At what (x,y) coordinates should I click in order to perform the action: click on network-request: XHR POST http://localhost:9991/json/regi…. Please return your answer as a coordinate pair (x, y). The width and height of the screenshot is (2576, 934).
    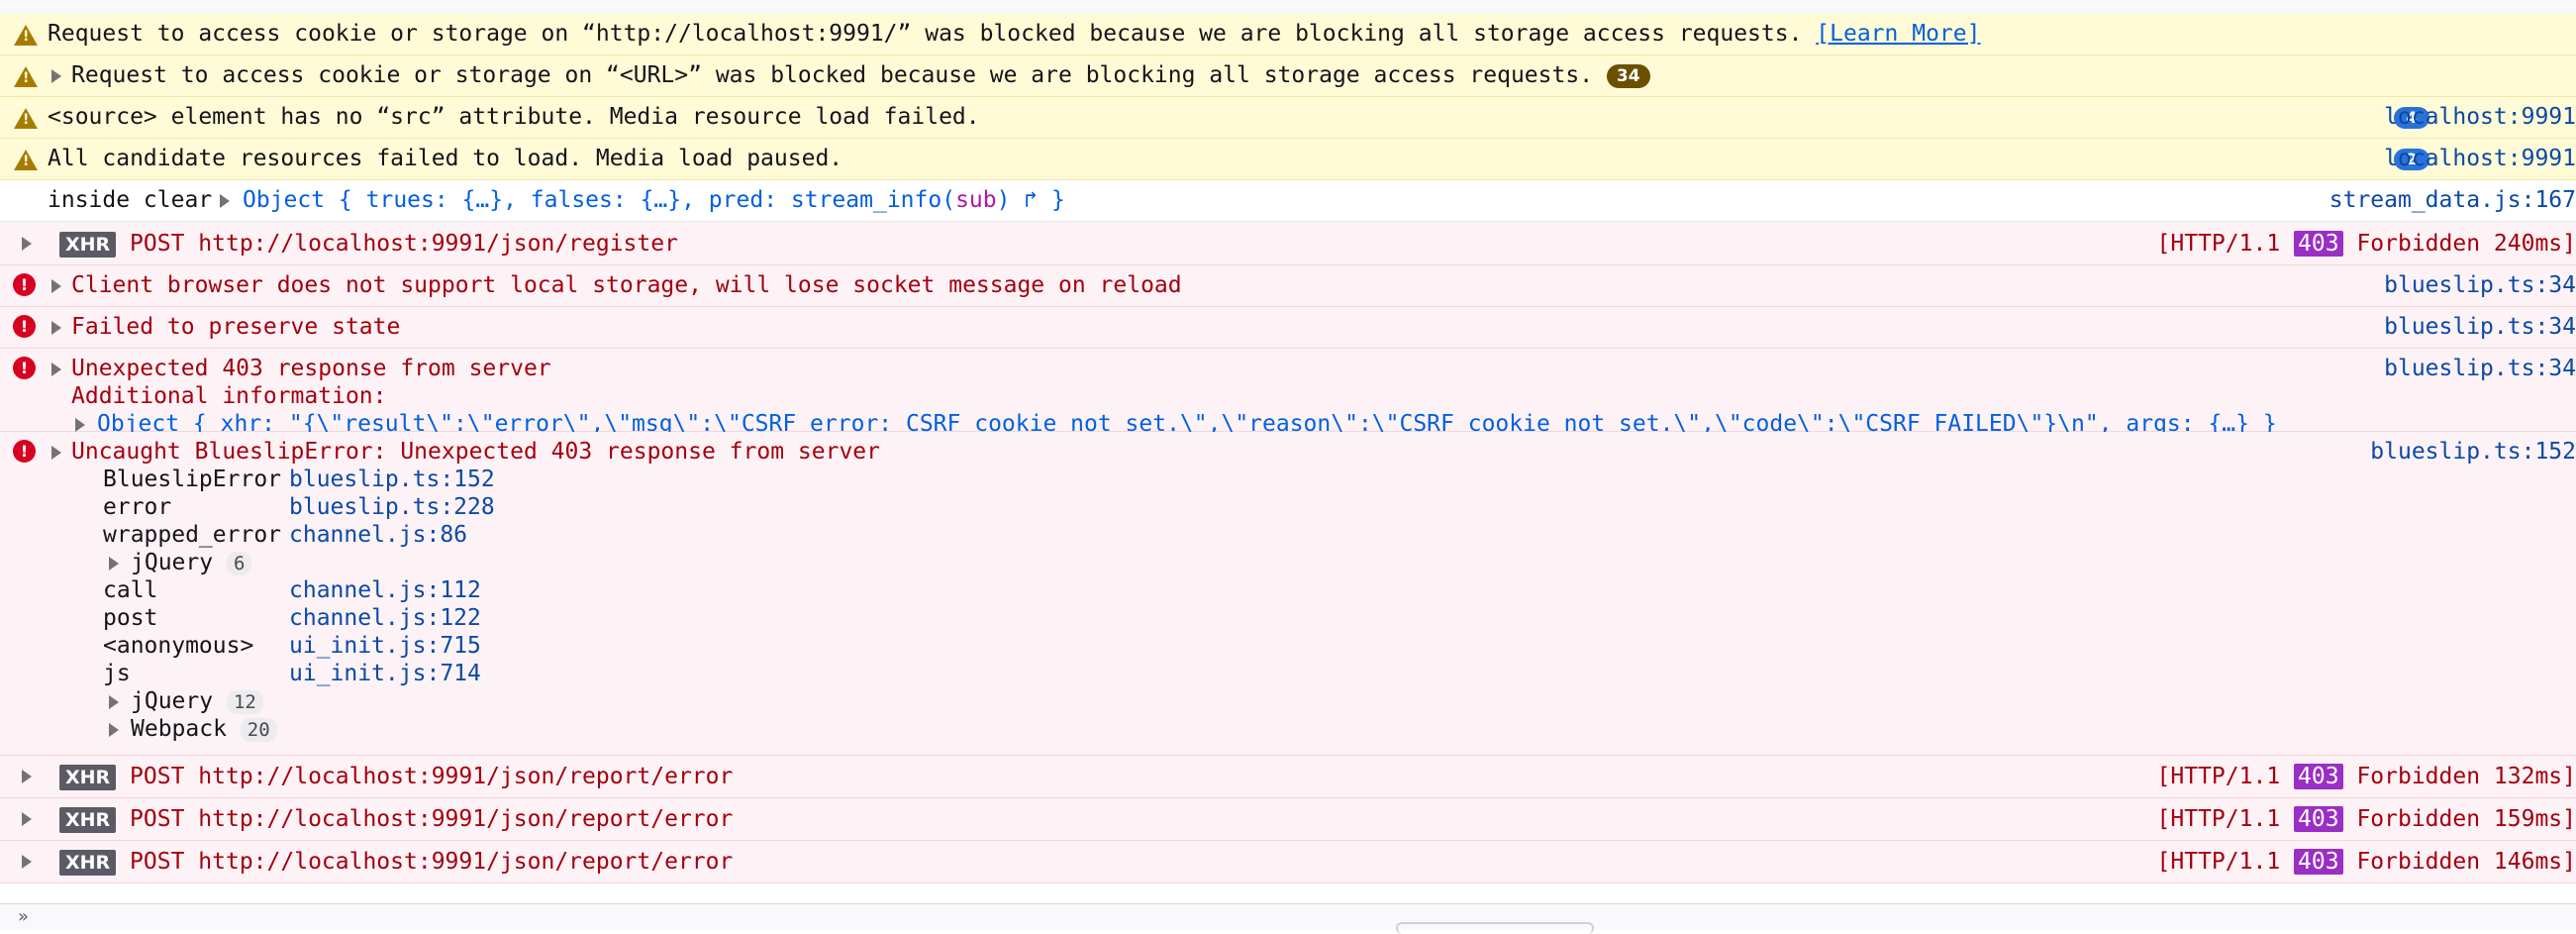
    Looking at the image, I should click on (369, 244).